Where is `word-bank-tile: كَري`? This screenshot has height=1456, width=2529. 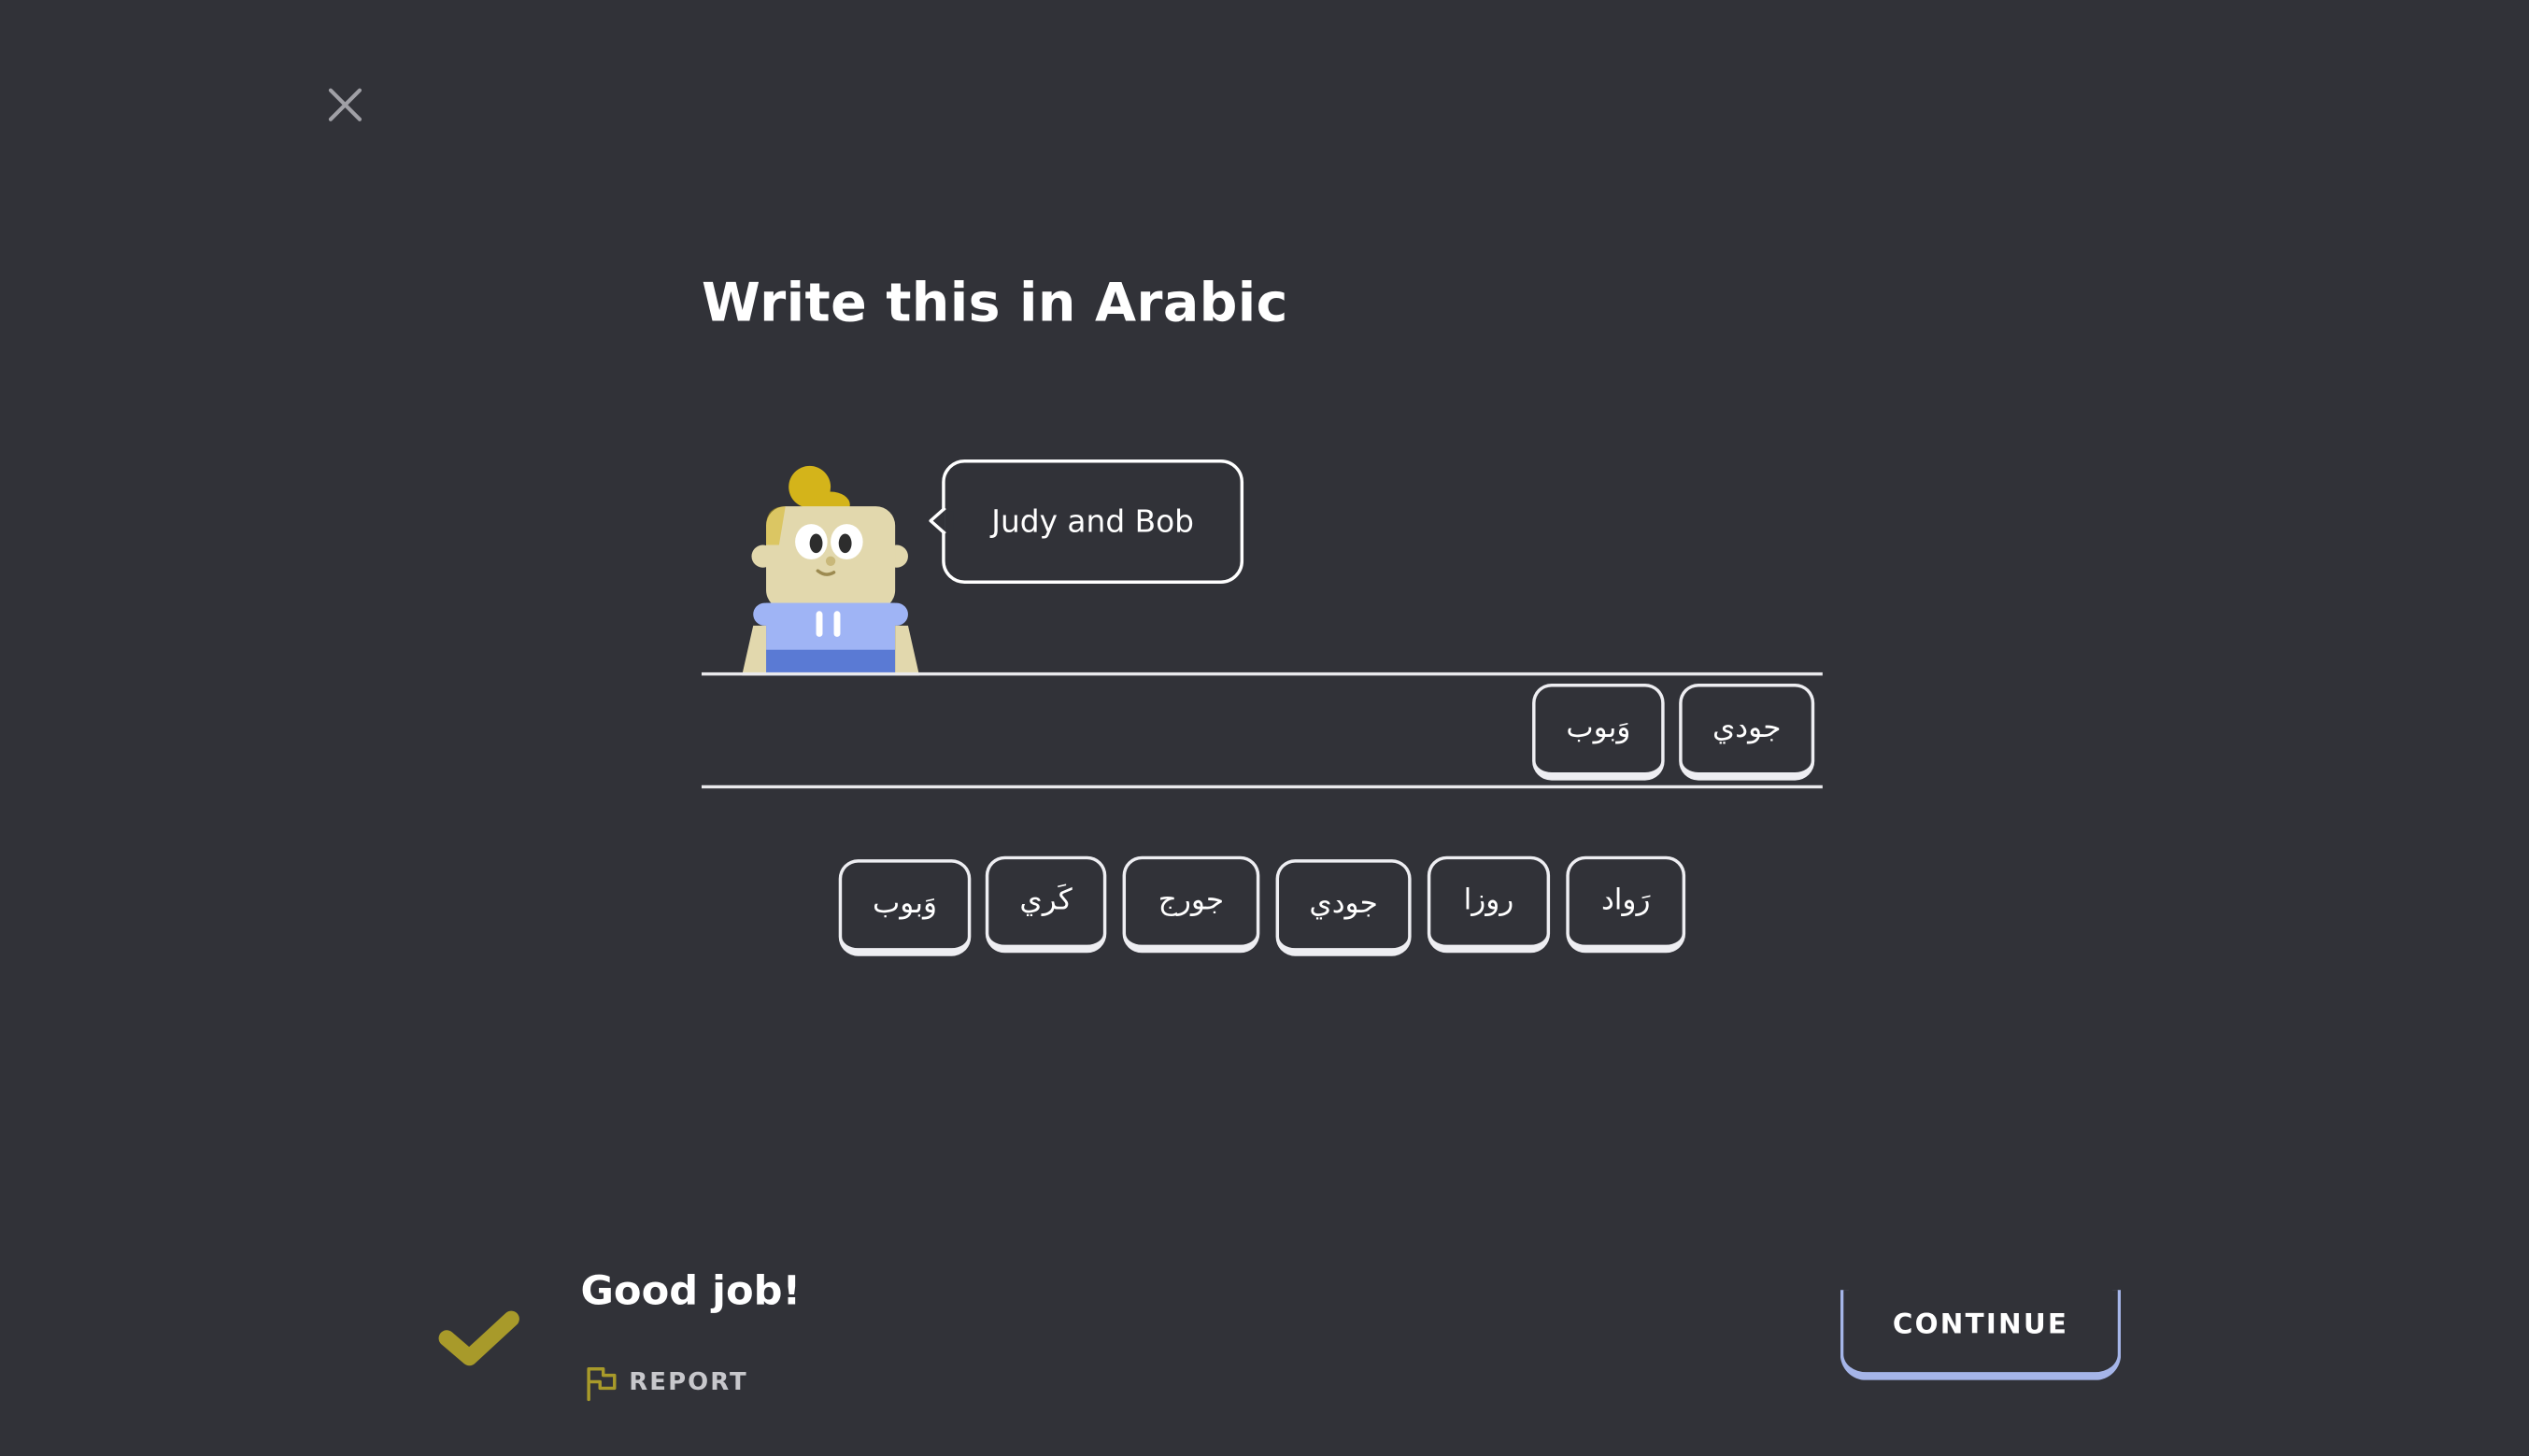
word-bank-tile: كَري is located at coordinates (1046, 904).